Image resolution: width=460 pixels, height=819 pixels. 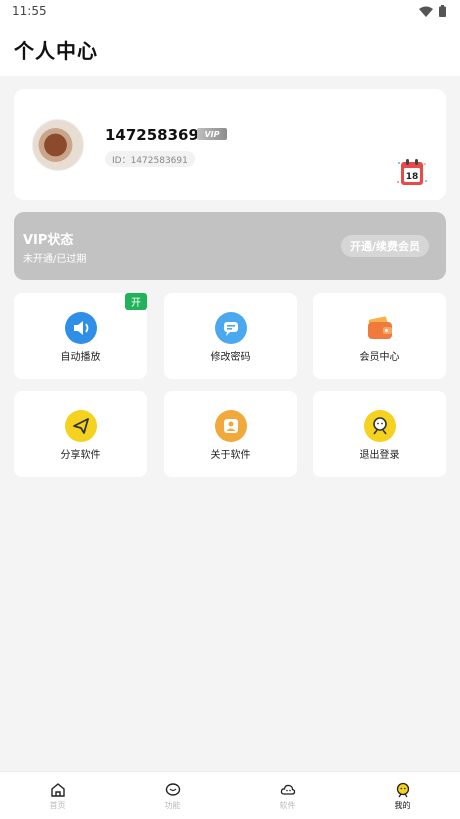 I want to click on wifi-icon, so click(x=426, y=11).